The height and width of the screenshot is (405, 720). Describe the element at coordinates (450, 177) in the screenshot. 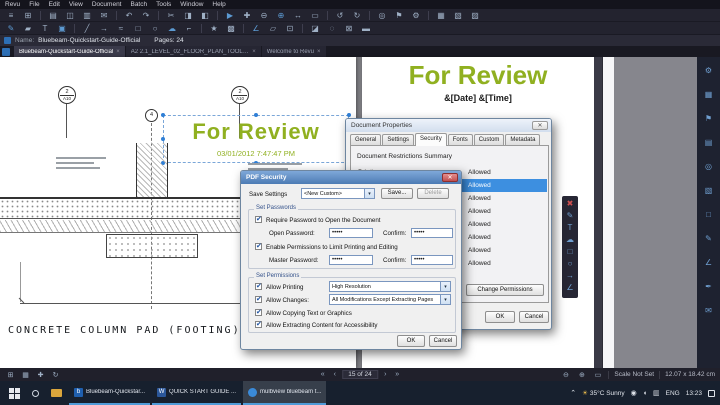

I see `close-icon` at that location.